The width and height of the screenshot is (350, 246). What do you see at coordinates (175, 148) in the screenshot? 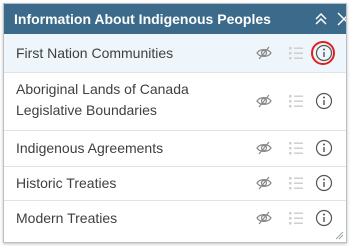
I see `layer-row: Indigenous Agreements` at bounding box center [175, 148].